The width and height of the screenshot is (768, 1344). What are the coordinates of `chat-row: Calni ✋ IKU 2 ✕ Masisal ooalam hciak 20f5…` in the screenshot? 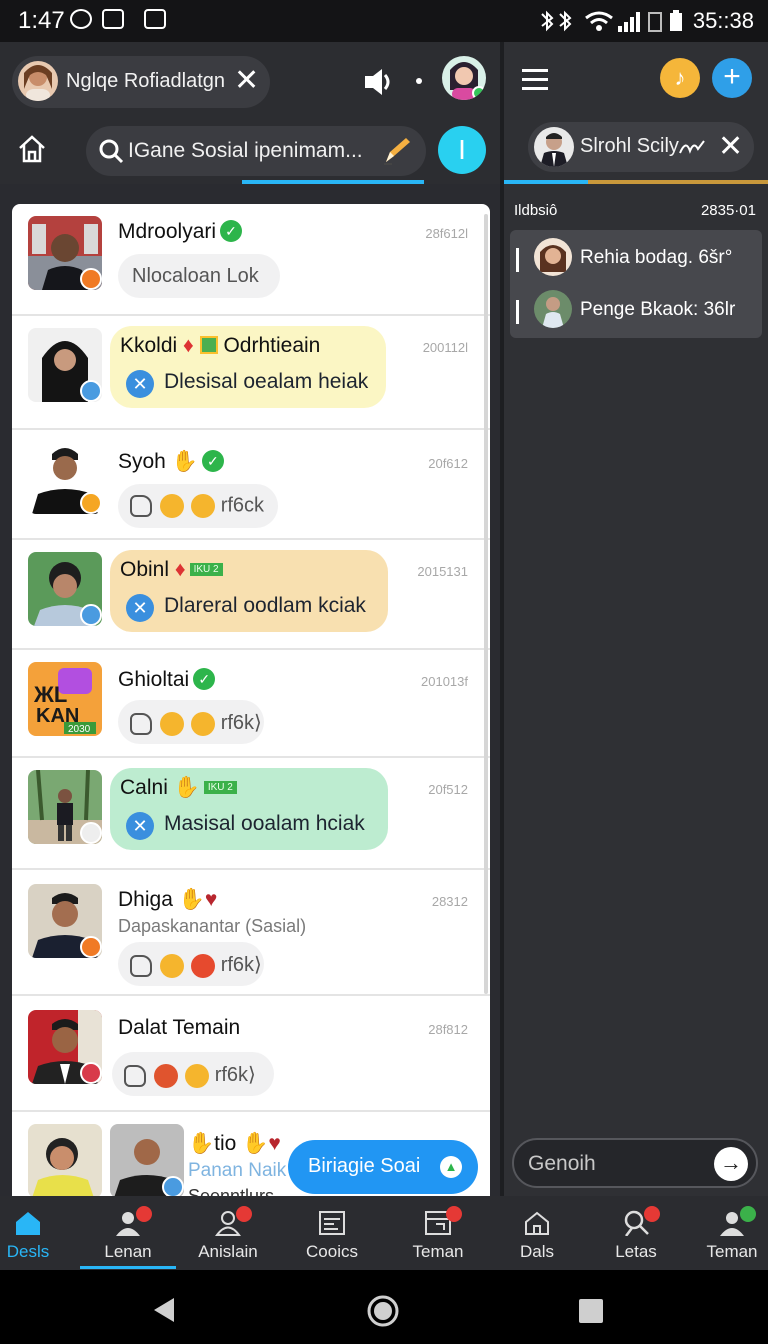 It's located at (251, 814).